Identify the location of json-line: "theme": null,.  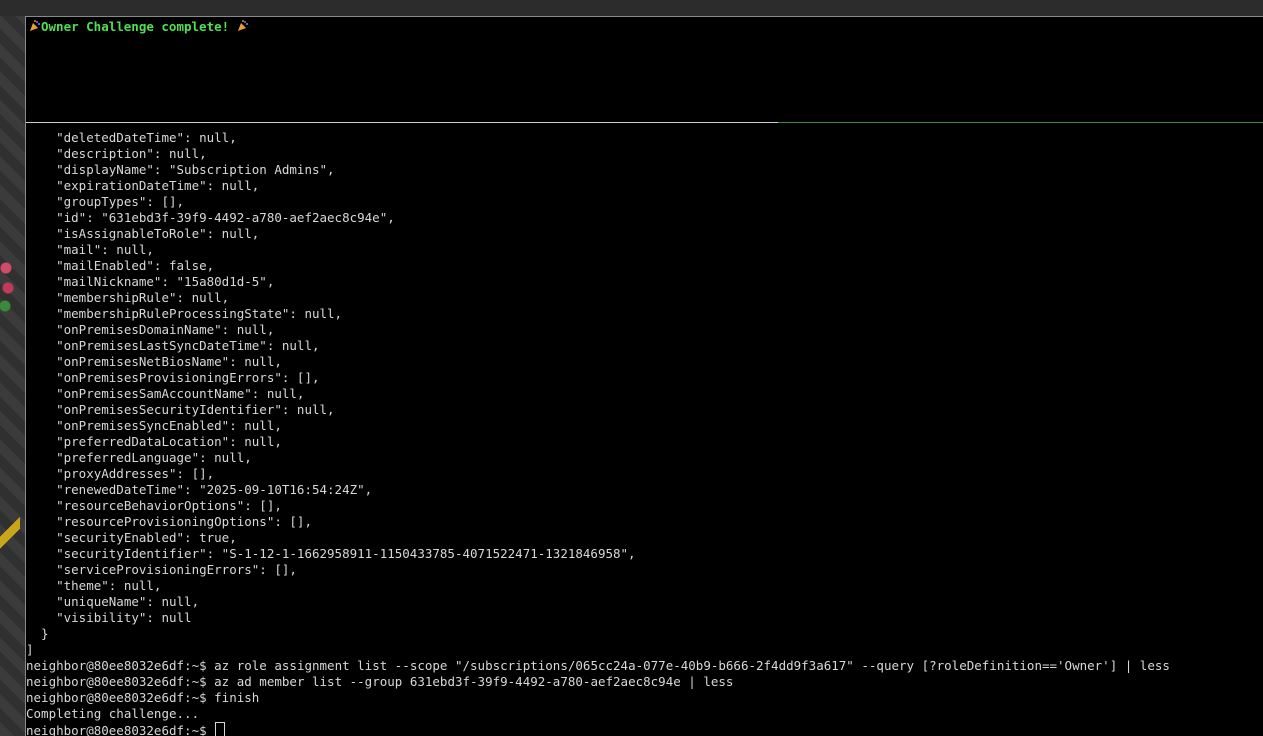
(94, 585).